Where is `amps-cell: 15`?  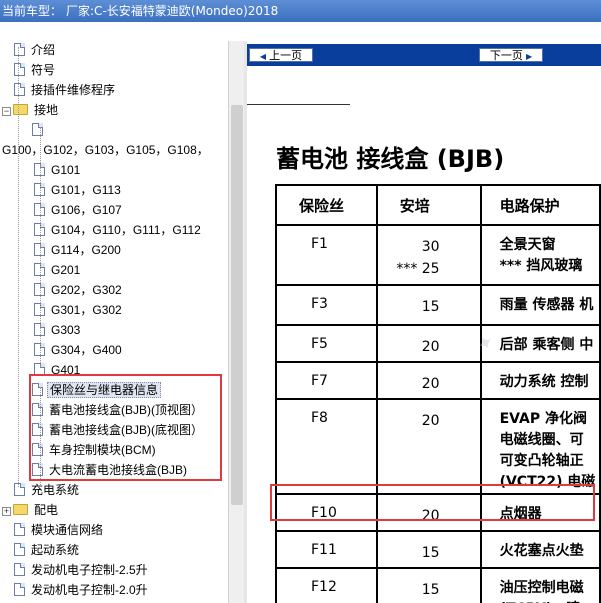
amps-cell: 15 is located at coordinates (428, 305).